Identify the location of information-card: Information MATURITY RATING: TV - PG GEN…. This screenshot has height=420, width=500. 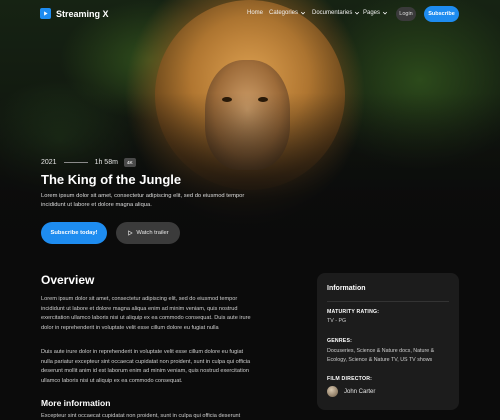
(388, 341).